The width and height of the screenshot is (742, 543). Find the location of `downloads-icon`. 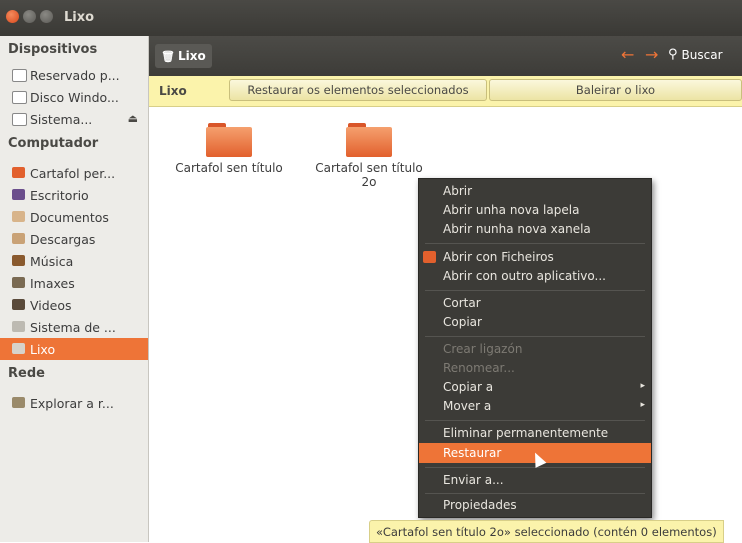

downloads-icon is located at coordinates (18, 238).